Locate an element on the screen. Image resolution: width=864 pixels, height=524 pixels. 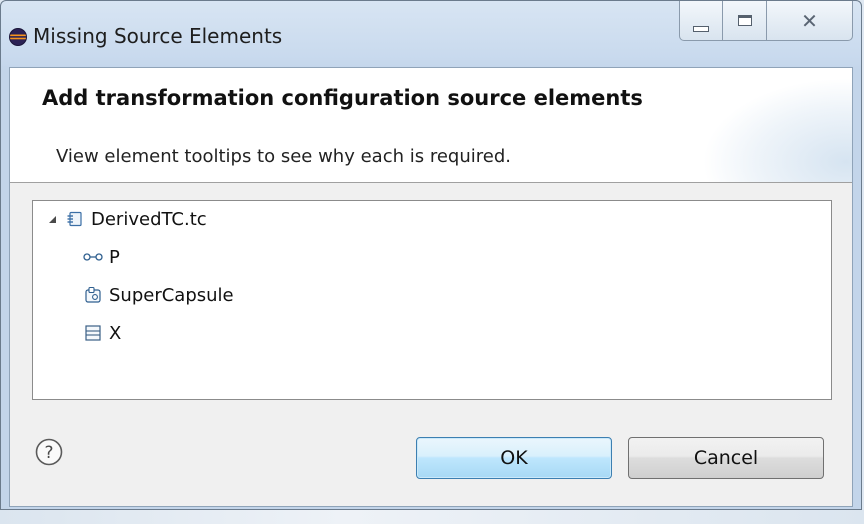
window-controls: ✕ is located at coordinates (766, 21).